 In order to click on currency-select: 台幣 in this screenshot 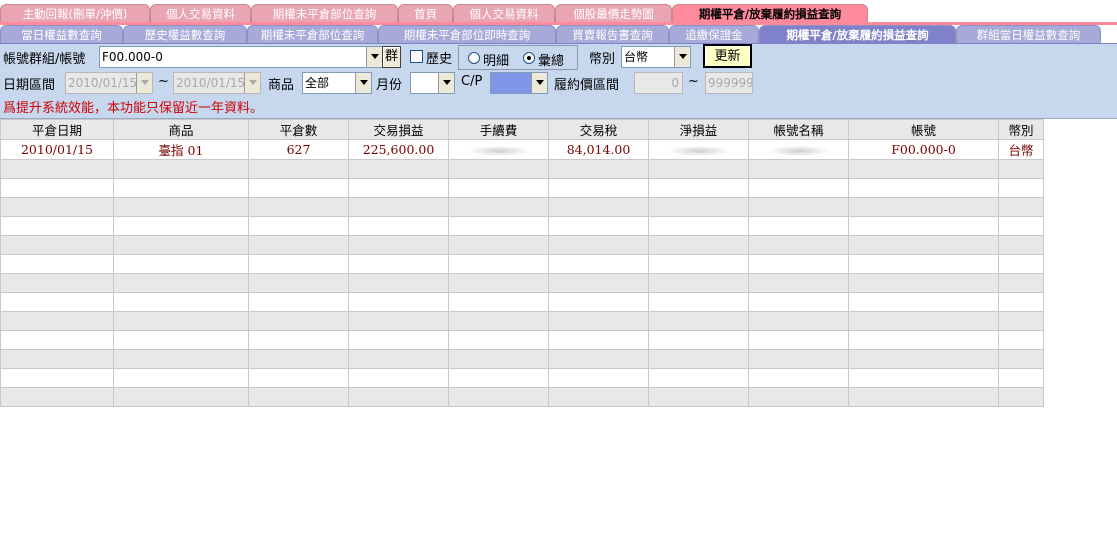, I will do `click(656, 57)`.